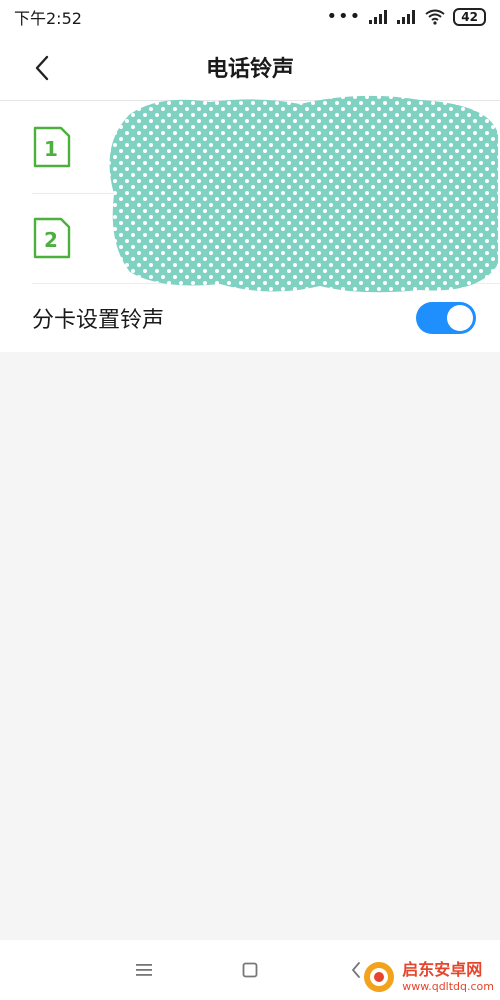 Image resolution: width=500 pixels, height=1000 pixels. Describe the element at coordinates (446, 318) in the screenshot. I see `split-ringtone-toggle` at that location.